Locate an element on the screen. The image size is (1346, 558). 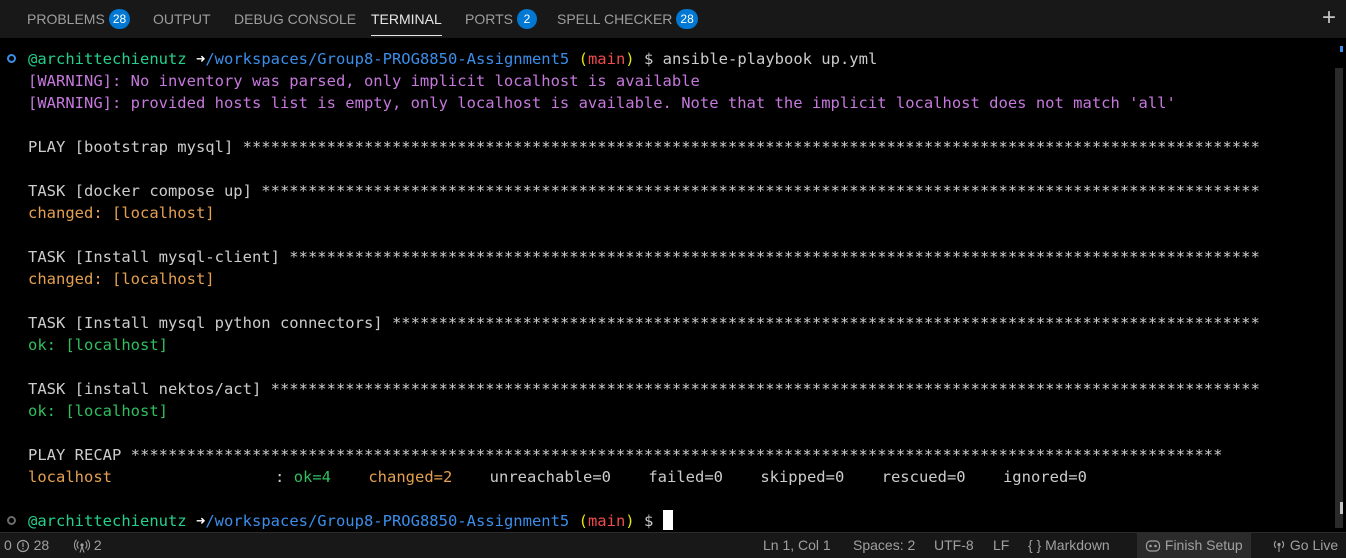
language-mode: { } Markdown is located at coordinates (1069, 545).